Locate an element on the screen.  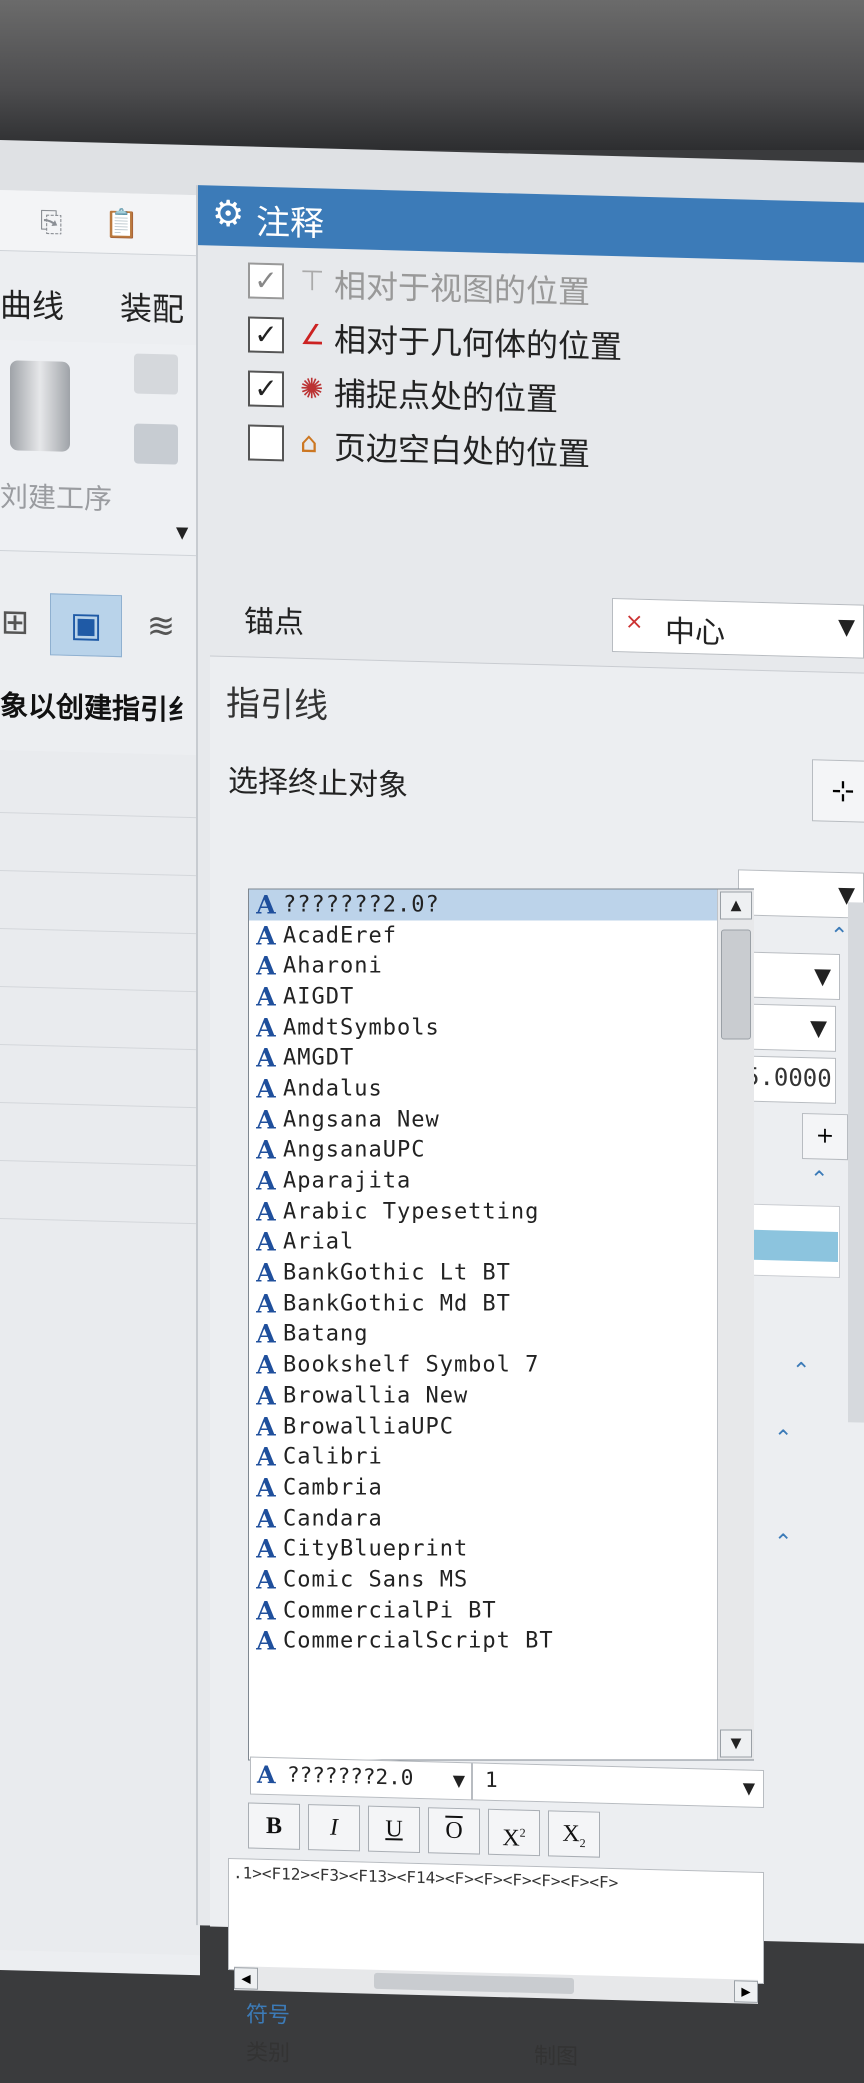
font-list-item: A CommercialPi BT is located at coordinates (483, 1610).